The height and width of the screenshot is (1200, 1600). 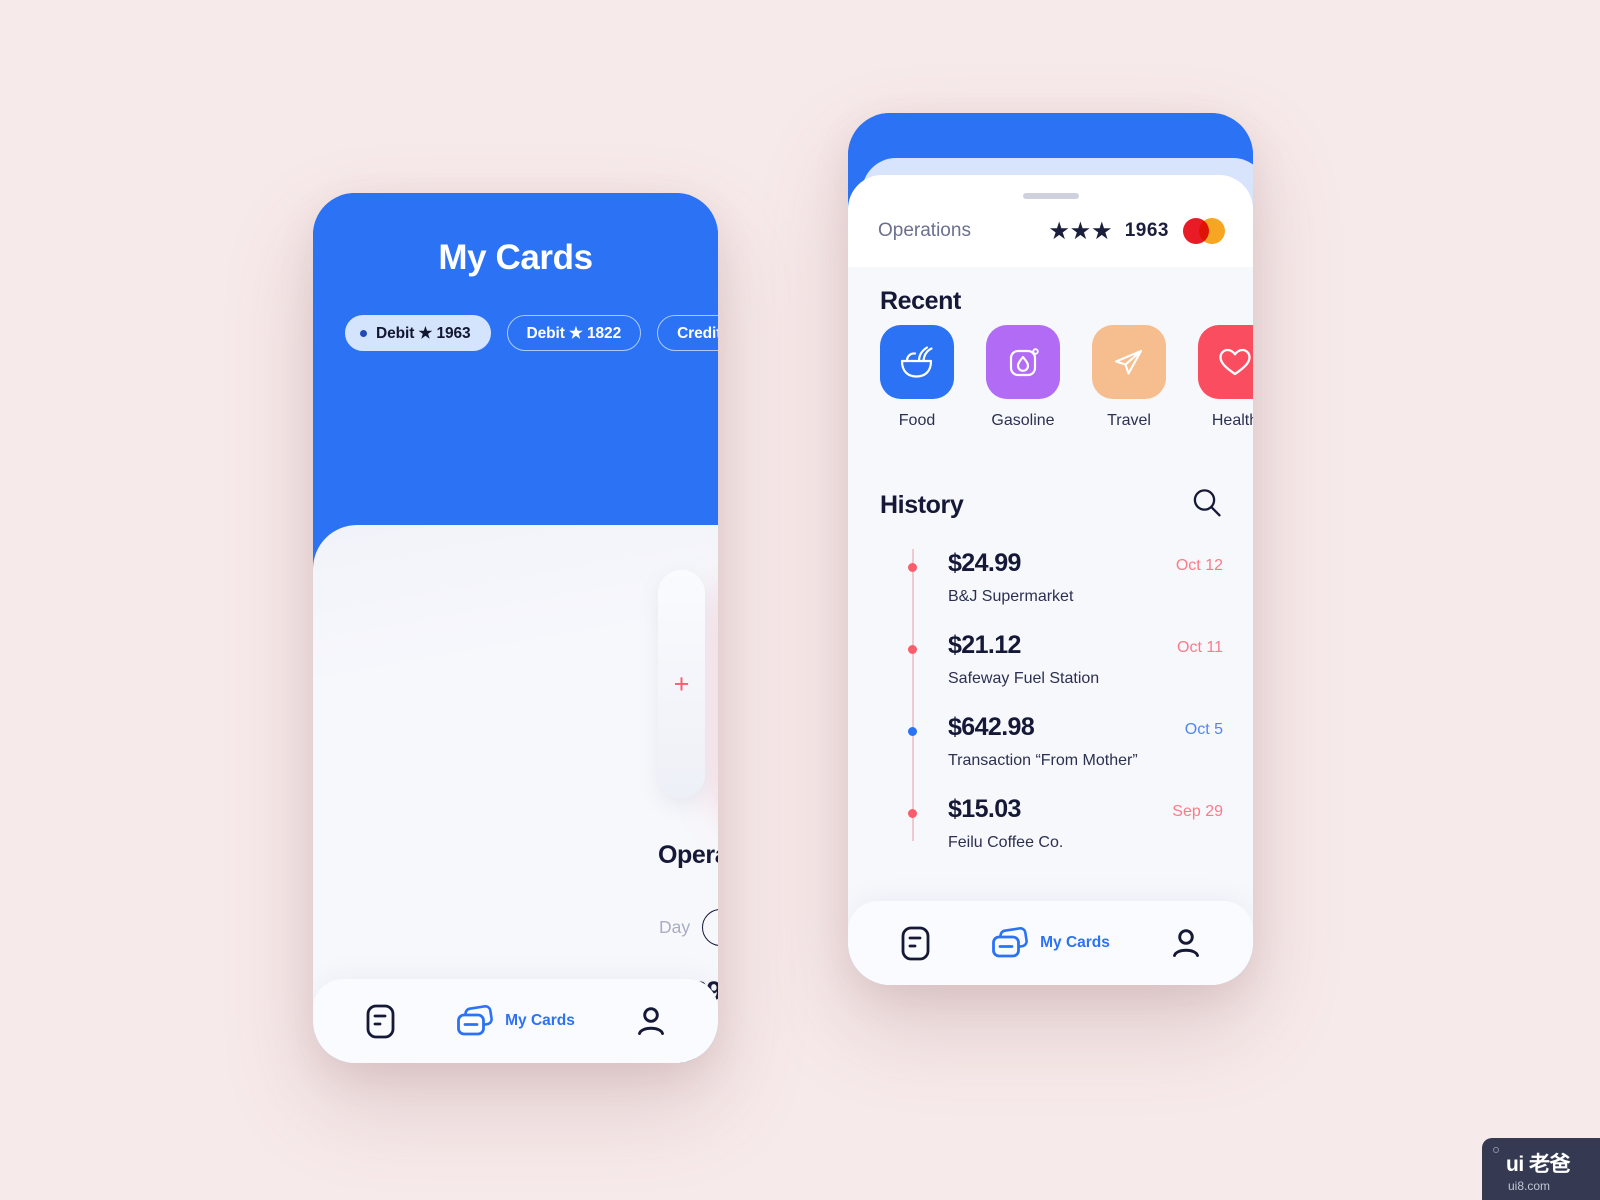 What do you see at coordinates (1011, 596) in the screenshot?
I see `transaction-merchant: B&J Supermarket` at bounding box center [1011, 596].